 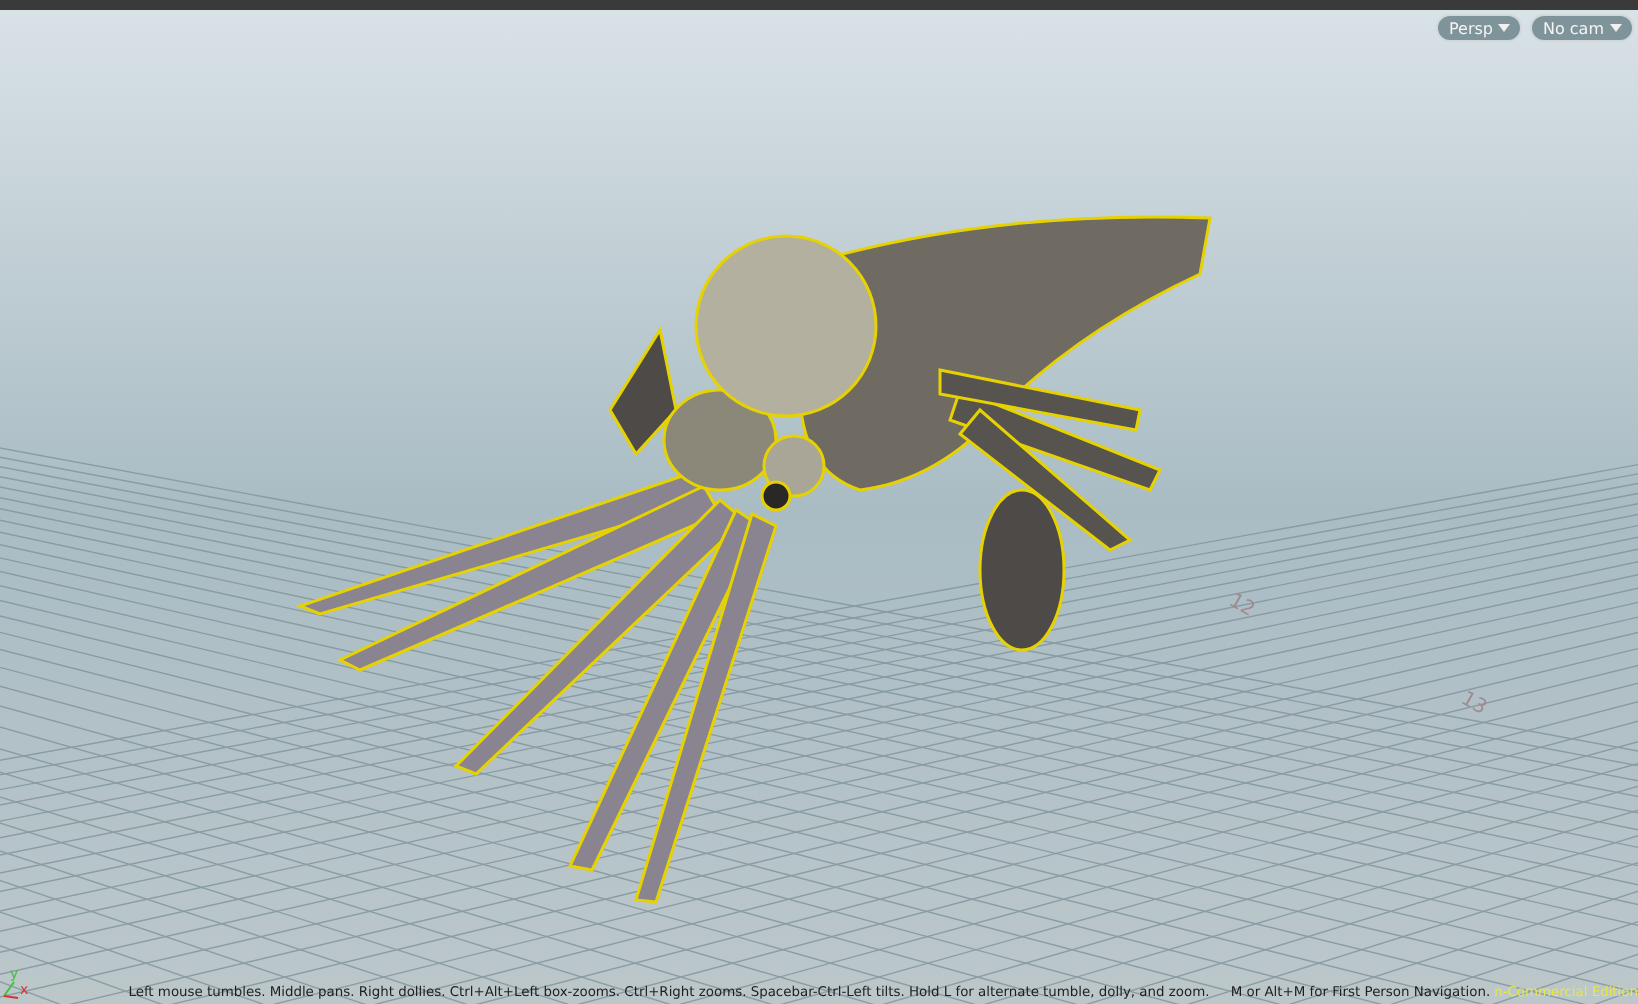 I want to click on view-dropdown: Persp, so click(x=1479, y=28).